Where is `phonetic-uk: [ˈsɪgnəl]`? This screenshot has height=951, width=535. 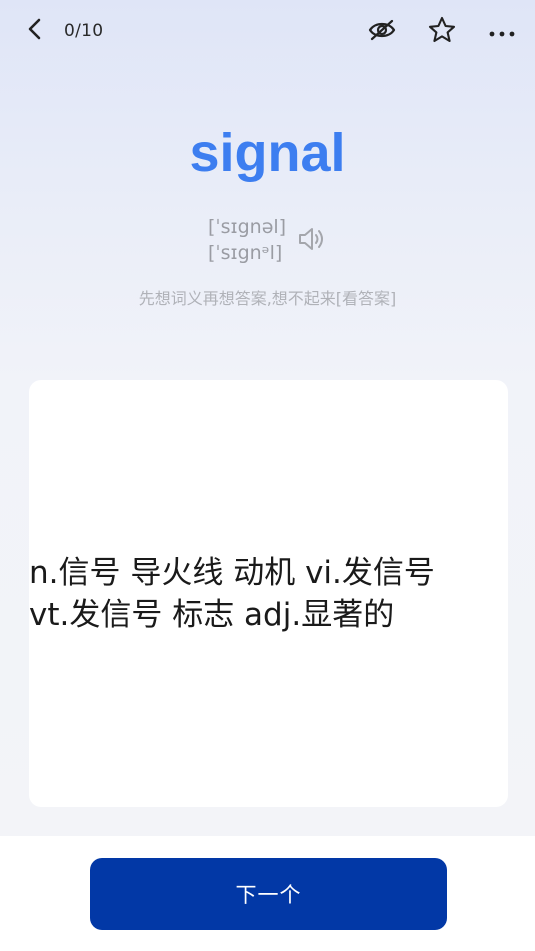
phonetic-uk: [ˈsɪgnəl] is located at coordinates (247, 227).